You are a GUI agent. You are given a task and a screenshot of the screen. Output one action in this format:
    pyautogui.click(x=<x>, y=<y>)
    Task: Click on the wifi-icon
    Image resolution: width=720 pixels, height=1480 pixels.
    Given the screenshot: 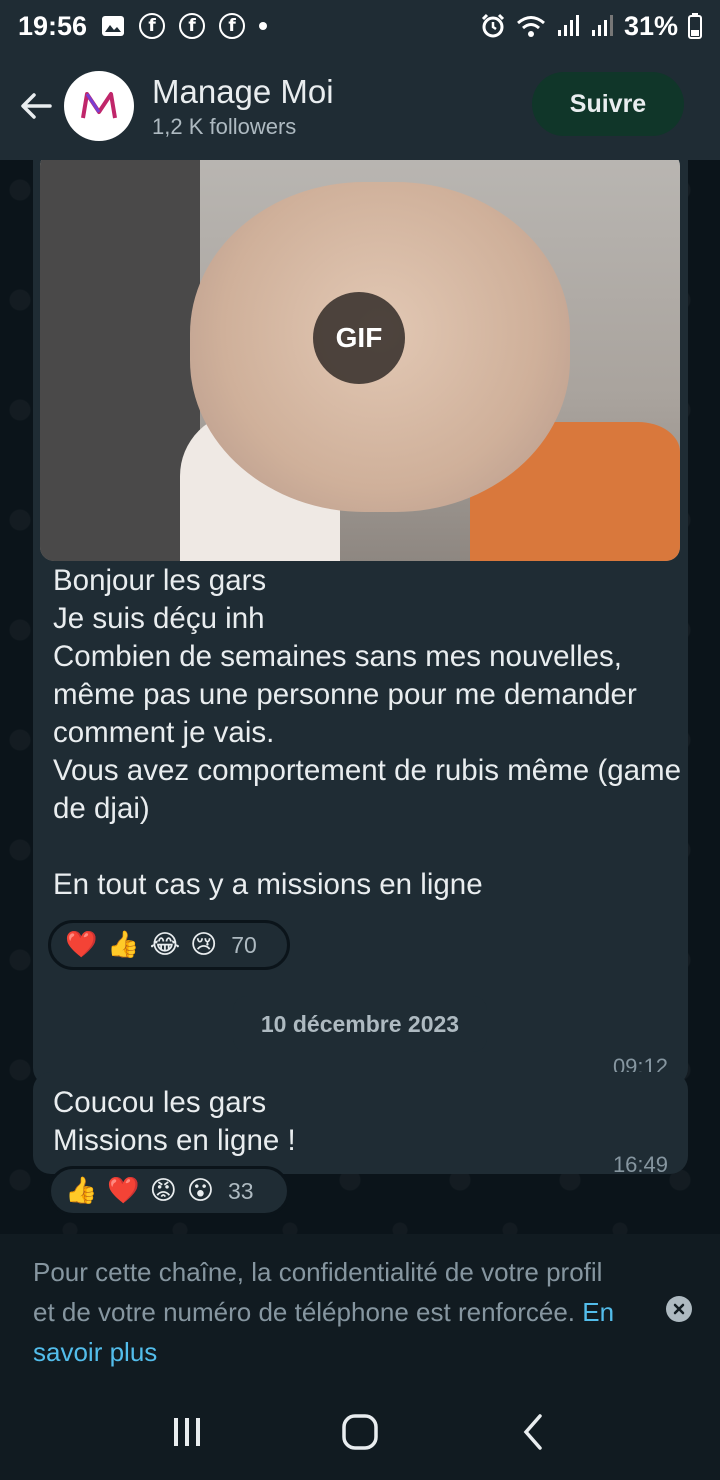 What is the action you would take?
    pyautogui.click(x=531, y=26)
    